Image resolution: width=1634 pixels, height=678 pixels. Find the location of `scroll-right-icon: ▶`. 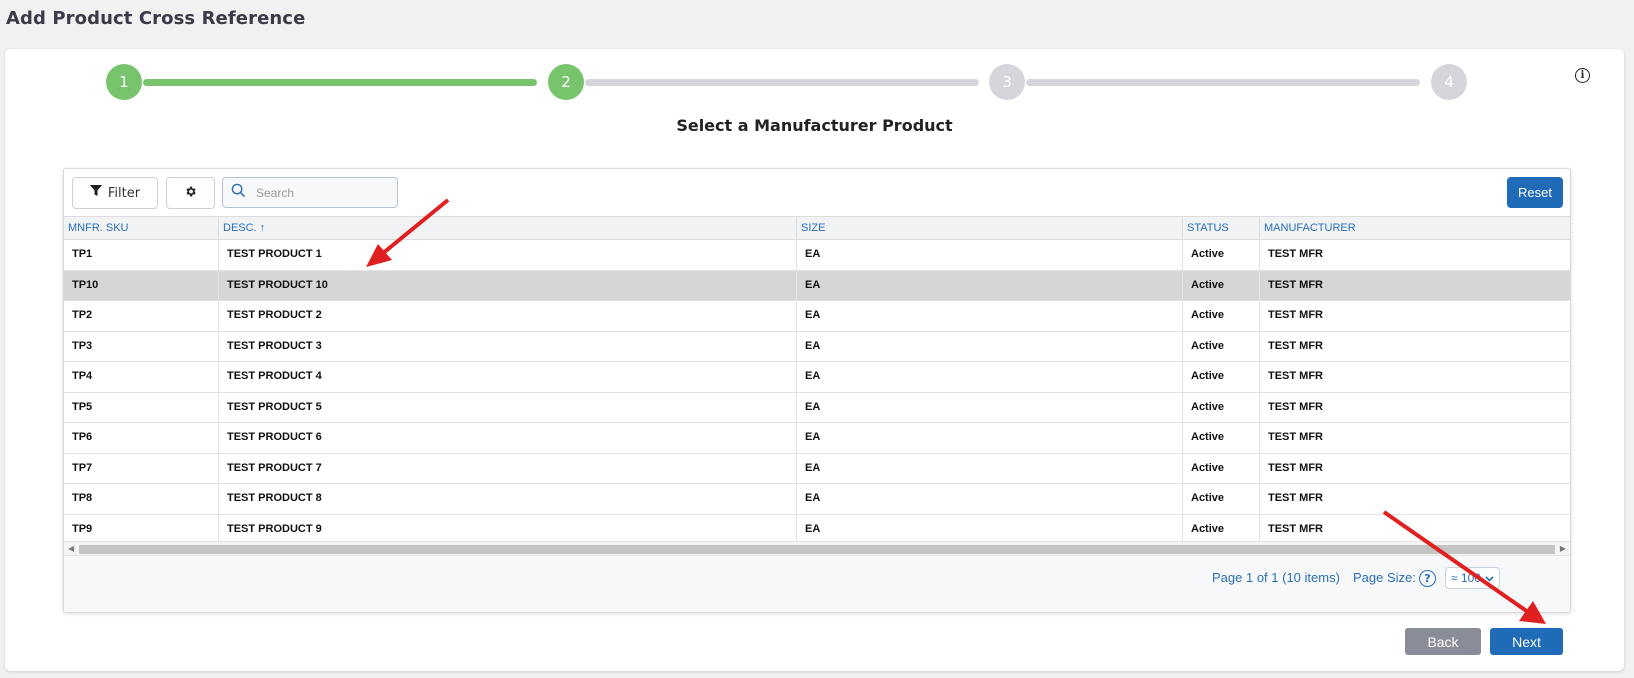

scroll-right-icon: ▶ is located at coordinates (1563, 549).